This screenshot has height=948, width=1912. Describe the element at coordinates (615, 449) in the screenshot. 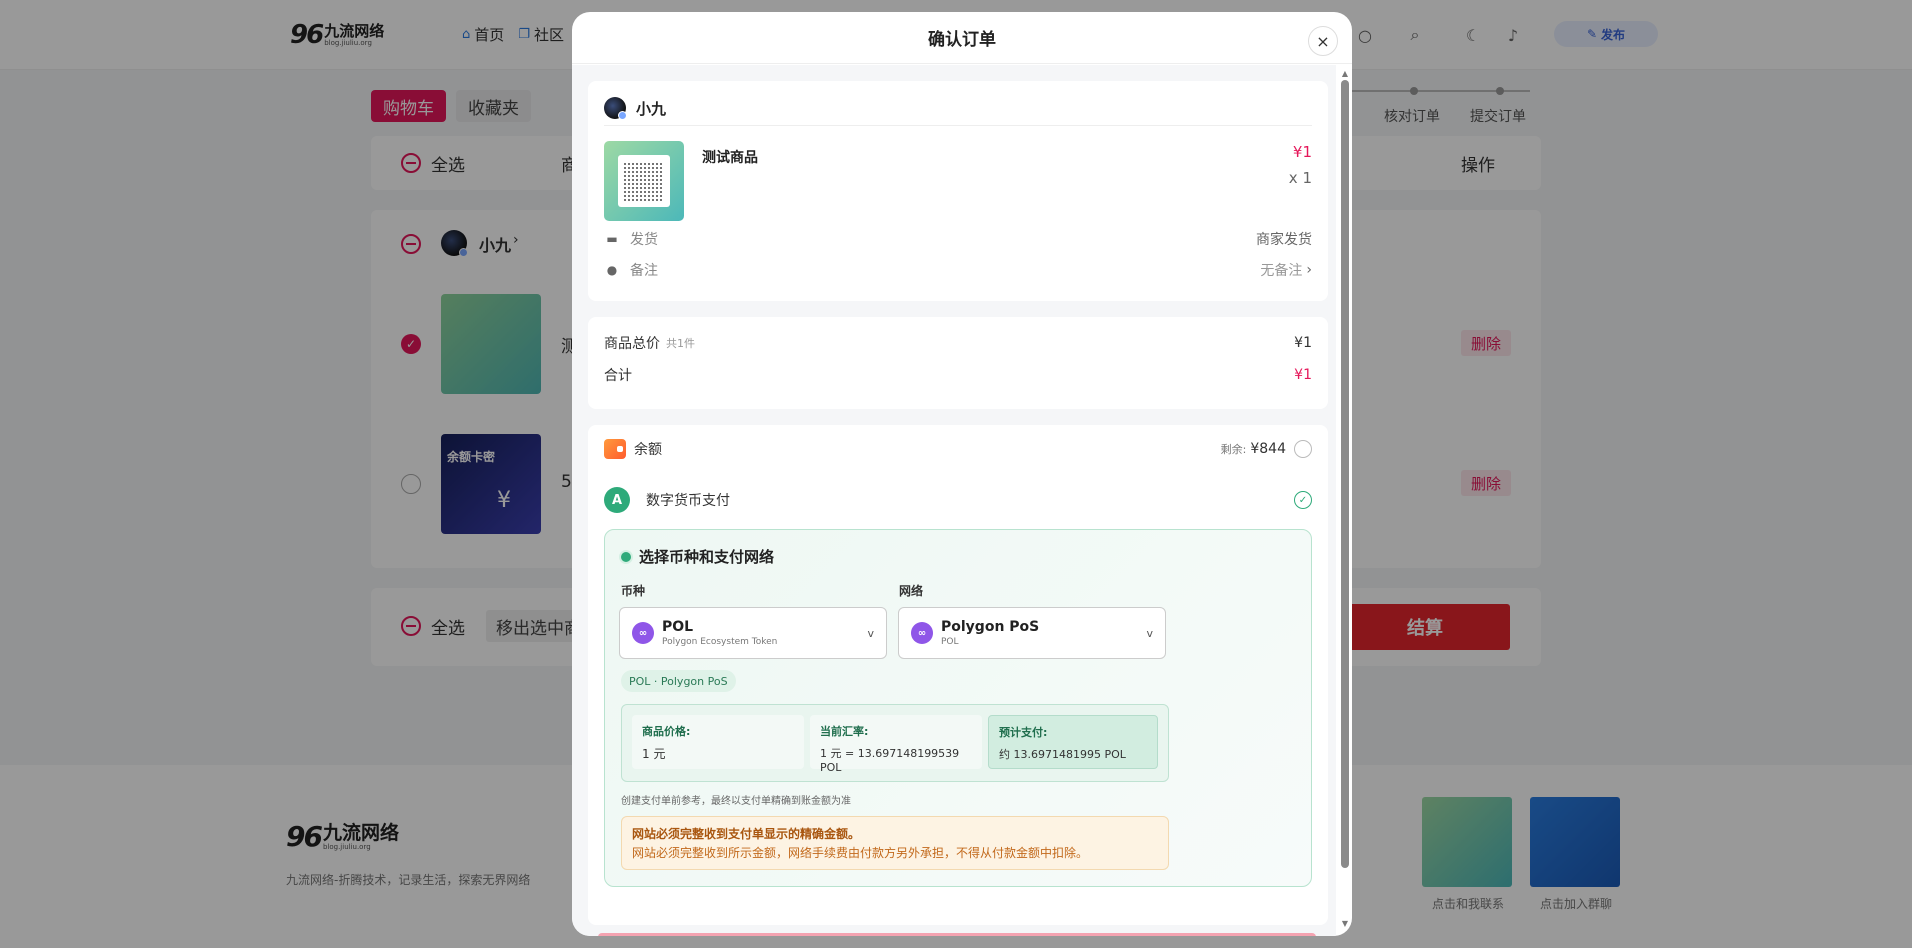

I see `wallet-icon` at that location.